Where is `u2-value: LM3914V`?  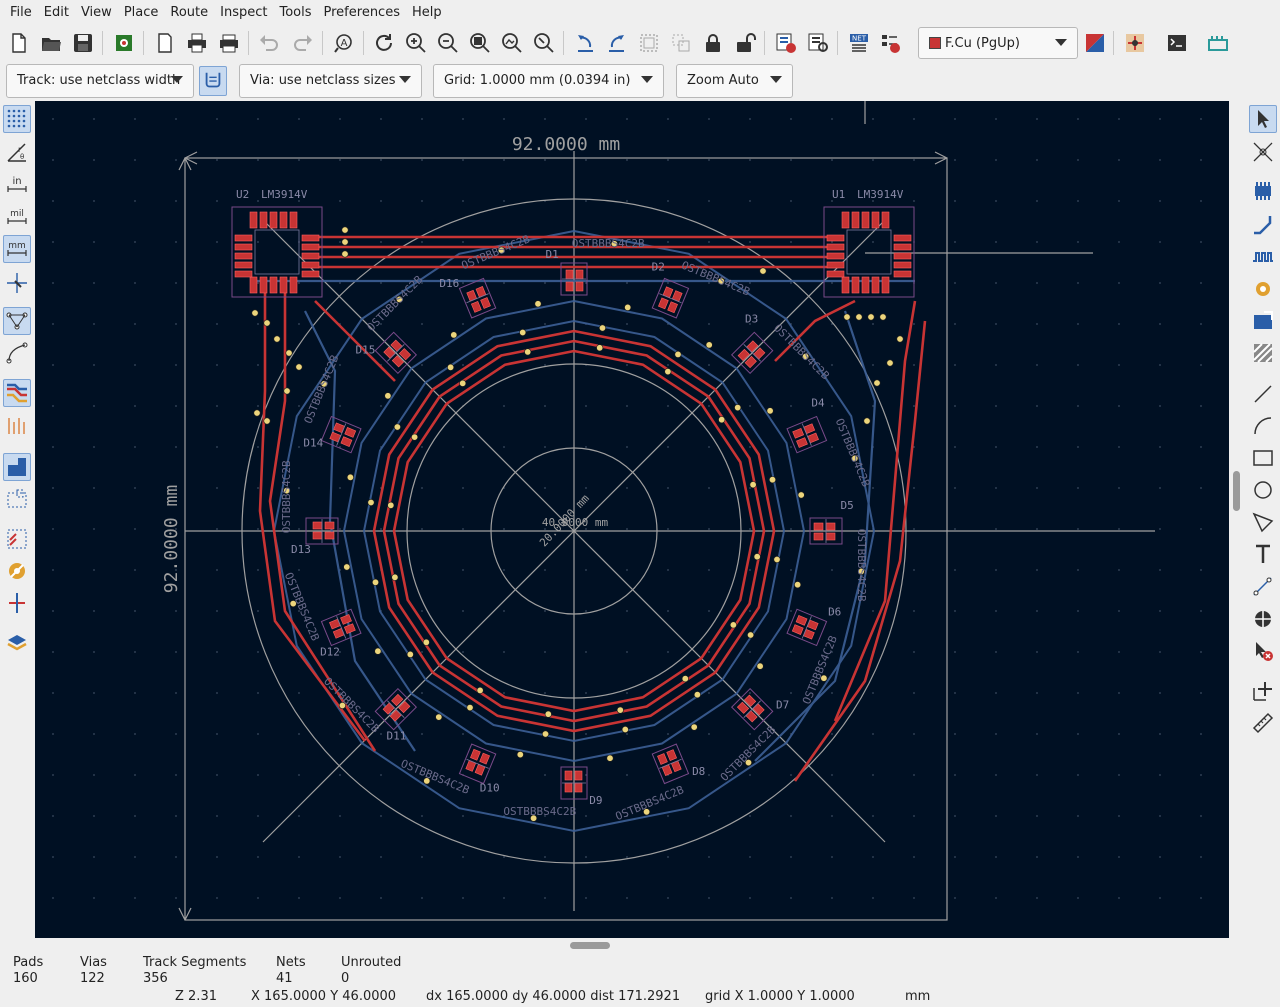 u2-value: LM3914V is located at coordinates (284, 194).